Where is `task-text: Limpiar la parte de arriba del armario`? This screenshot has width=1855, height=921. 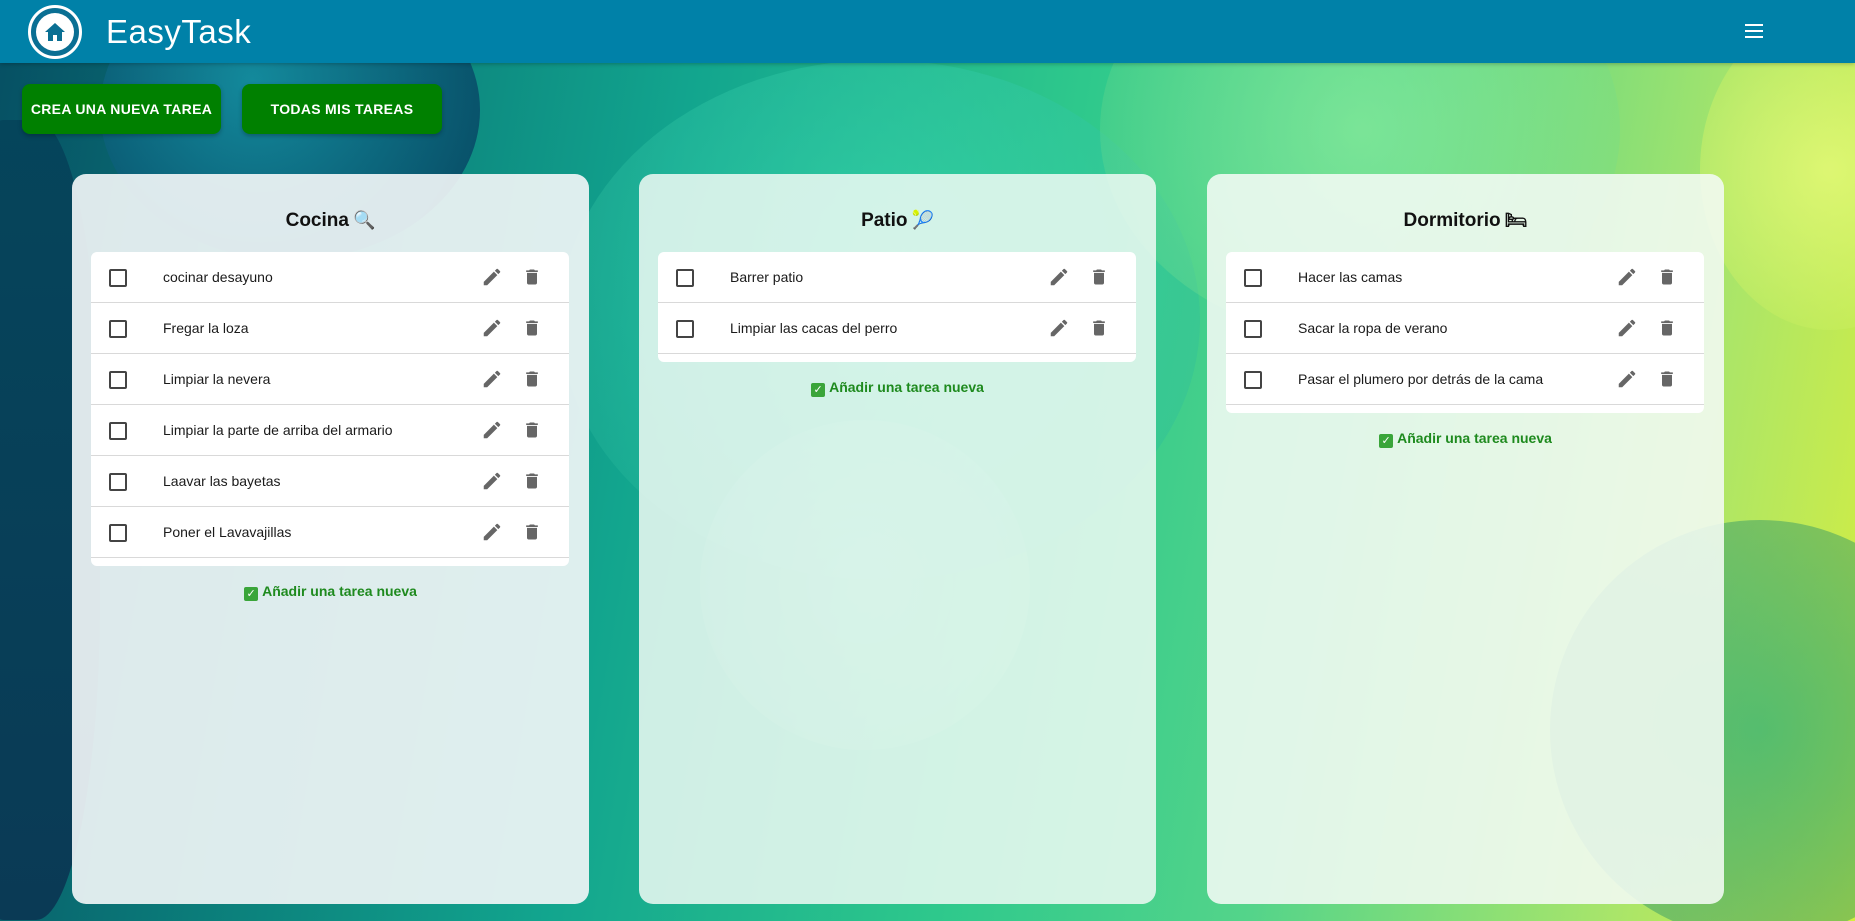 task-text: Limpiar la parte de arriba del armario is located at coordinates (278, 430).